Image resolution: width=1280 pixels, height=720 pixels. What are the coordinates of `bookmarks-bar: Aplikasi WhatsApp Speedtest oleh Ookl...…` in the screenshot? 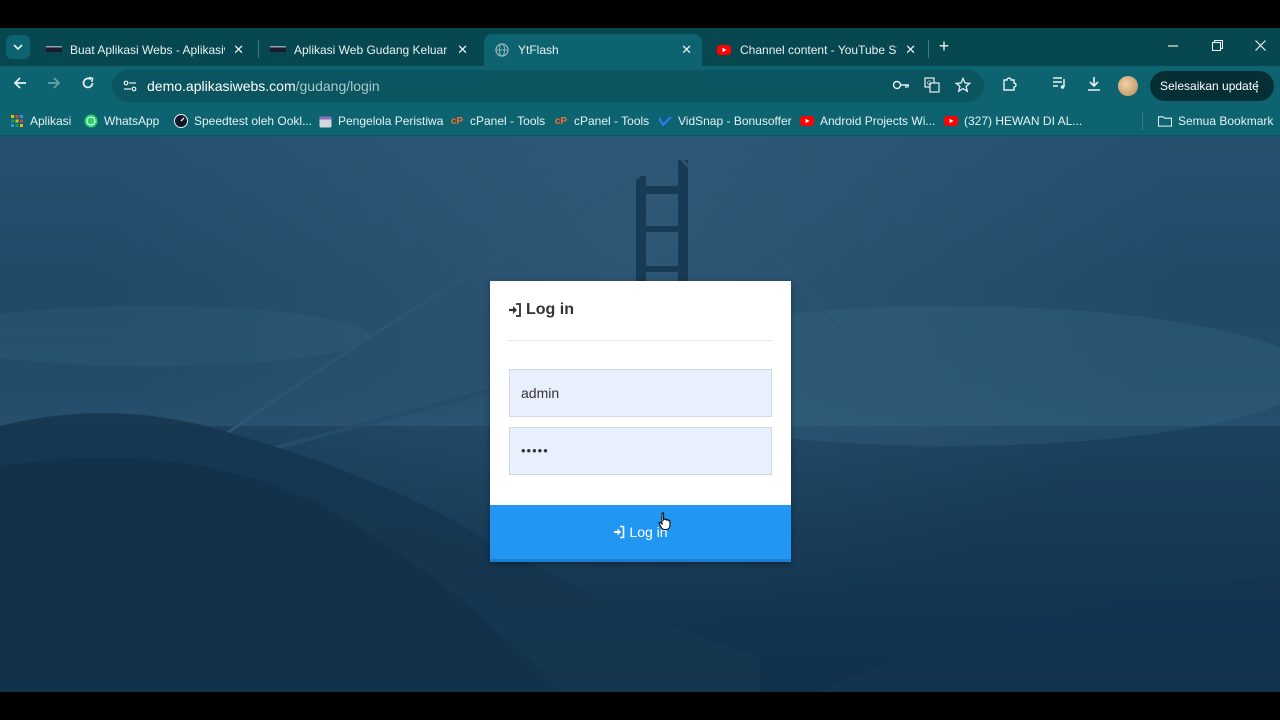 It's located at (640, 121).